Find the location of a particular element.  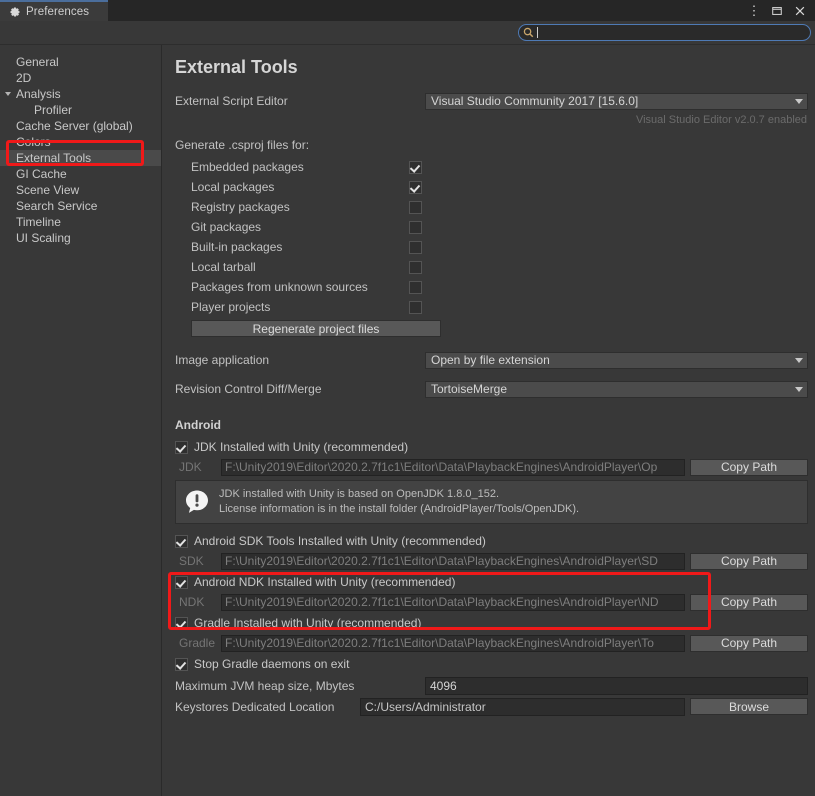

csproj-option-label: Built-in packages is located at coordinates (237, 247).